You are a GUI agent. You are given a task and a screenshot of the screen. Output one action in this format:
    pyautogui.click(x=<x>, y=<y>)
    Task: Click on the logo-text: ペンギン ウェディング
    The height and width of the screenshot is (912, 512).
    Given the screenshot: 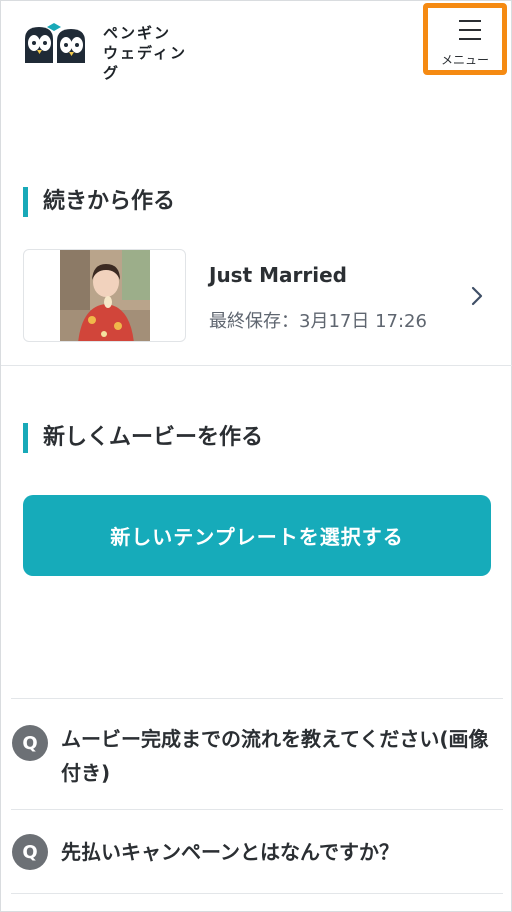 What is the action you would take?
    pyautogui.click(x=153, y=53)
    